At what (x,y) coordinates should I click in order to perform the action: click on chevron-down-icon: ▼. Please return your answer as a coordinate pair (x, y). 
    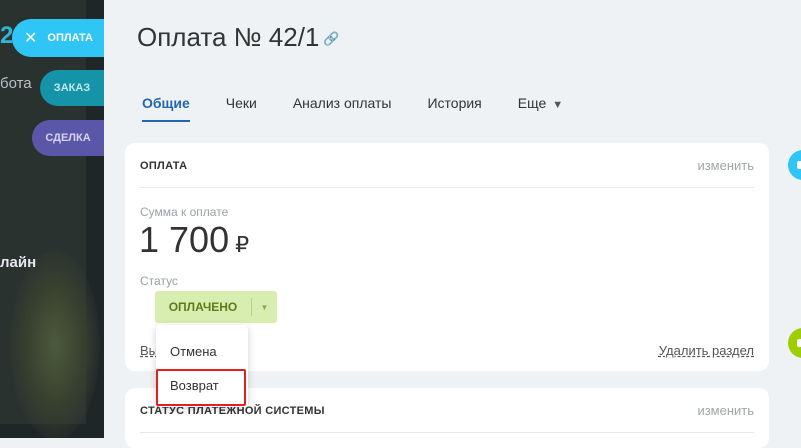
    Looking at the image, I should click on (558, 105).